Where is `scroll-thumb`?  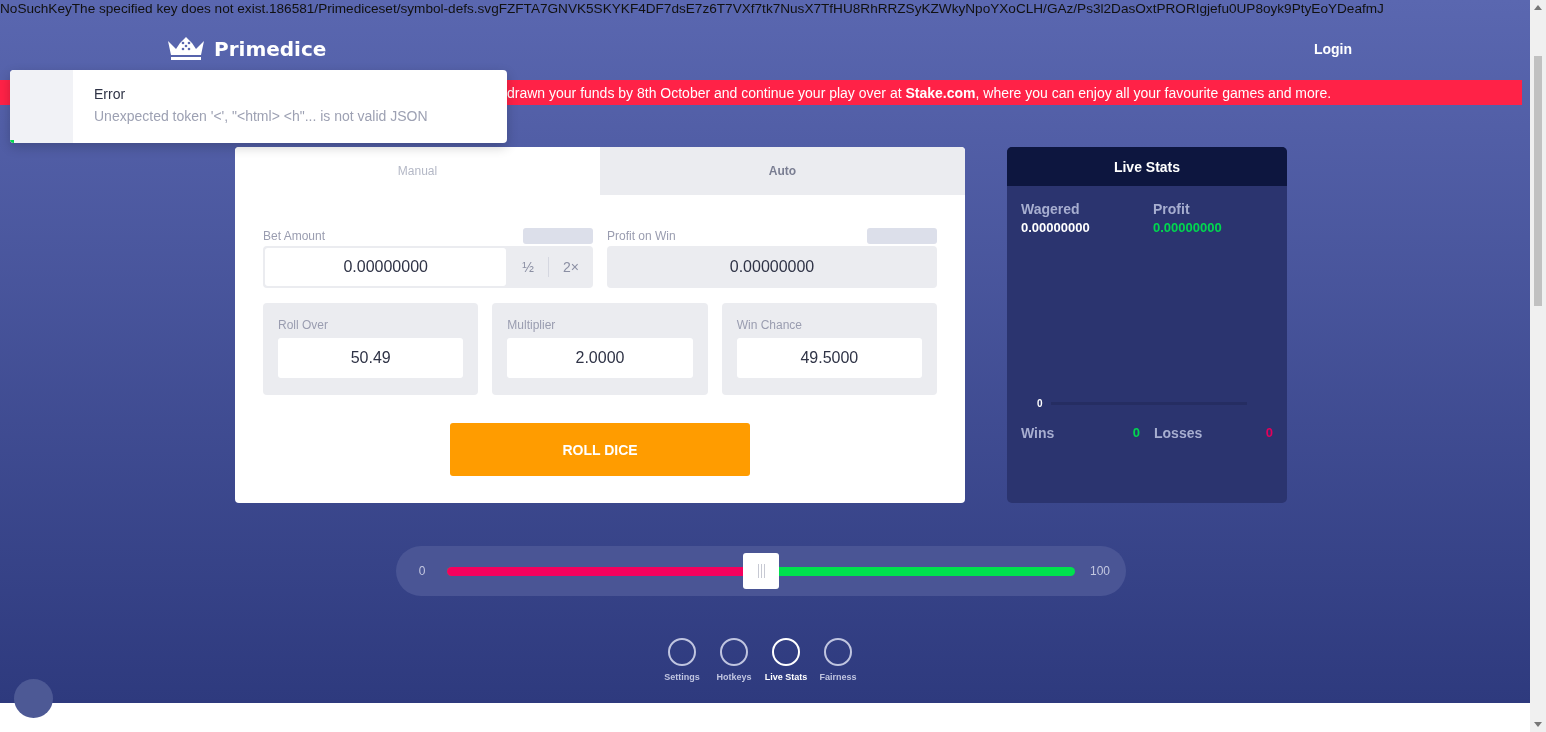
scroll-thumb is located at coordinates (1538, 181).